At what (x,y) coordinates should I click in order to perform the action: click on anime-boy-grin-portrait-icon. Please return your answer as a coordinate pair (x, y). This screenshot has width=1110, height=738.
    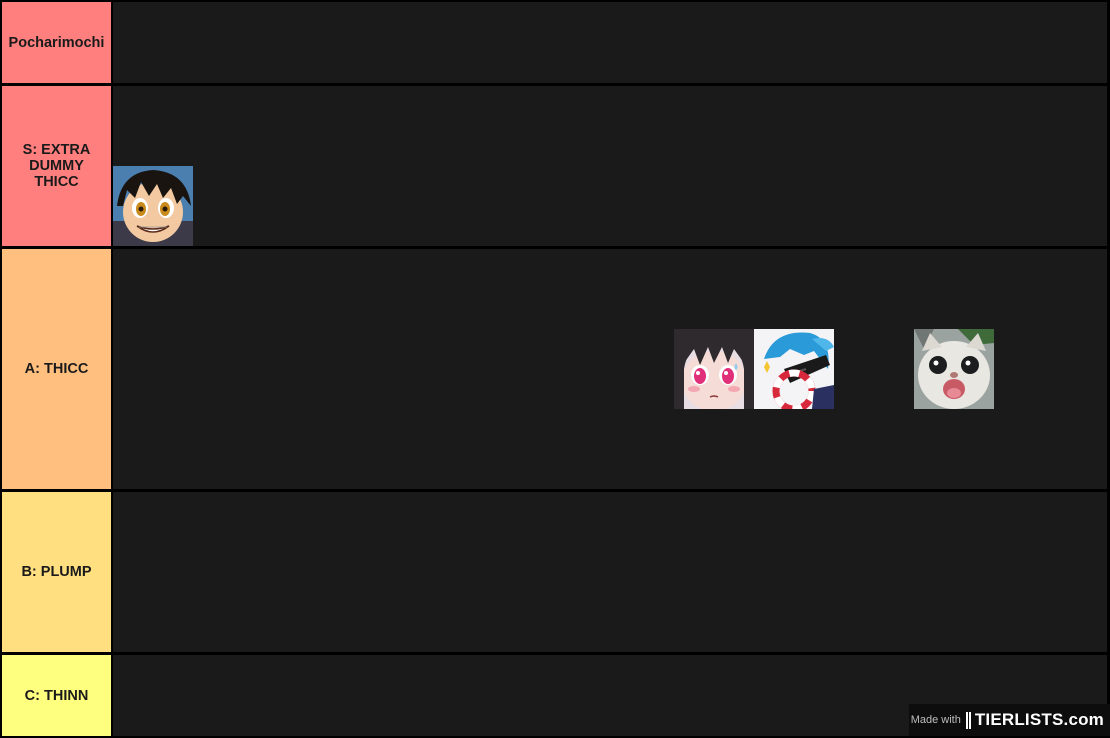
    Looking at the image, I should click on (153, 206).